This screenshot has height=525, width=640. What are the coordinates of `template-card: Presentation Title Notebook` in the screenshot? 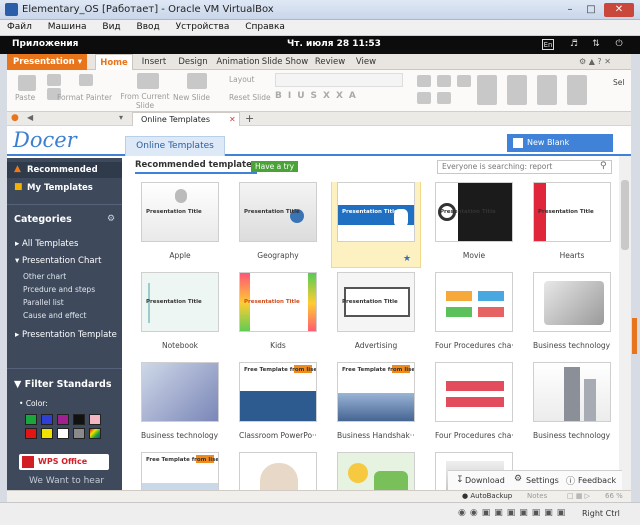 It's located at (180, 311).